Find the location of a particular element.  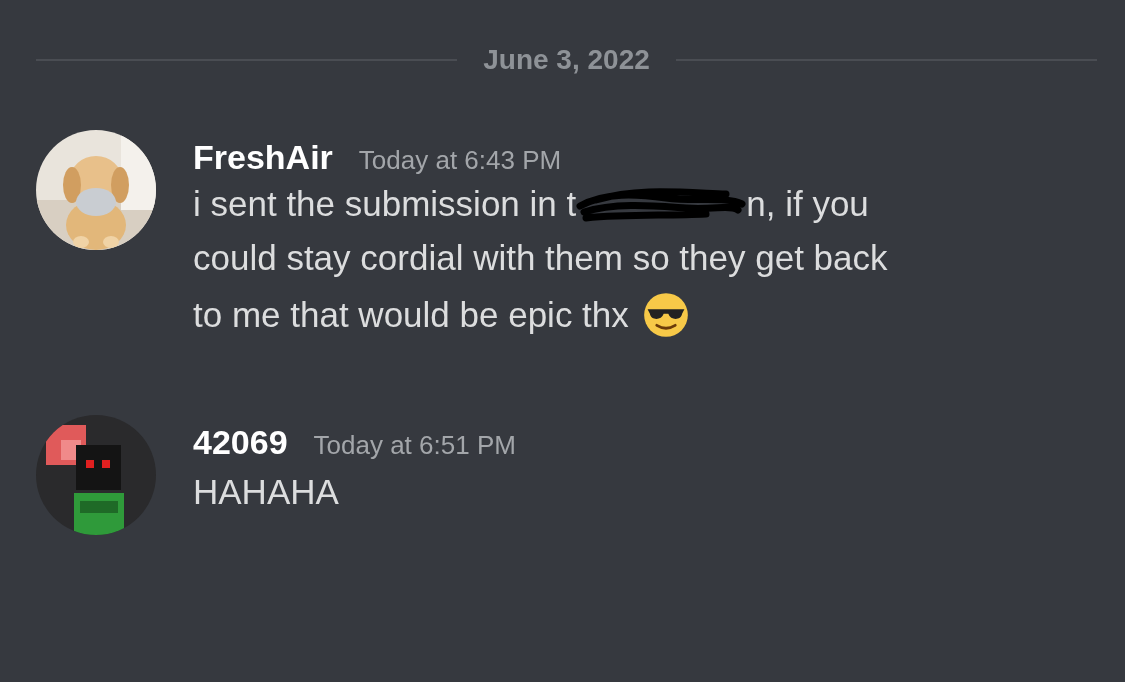

timestamp: Today at 6:51 PM is located at coordinates (414, 445).